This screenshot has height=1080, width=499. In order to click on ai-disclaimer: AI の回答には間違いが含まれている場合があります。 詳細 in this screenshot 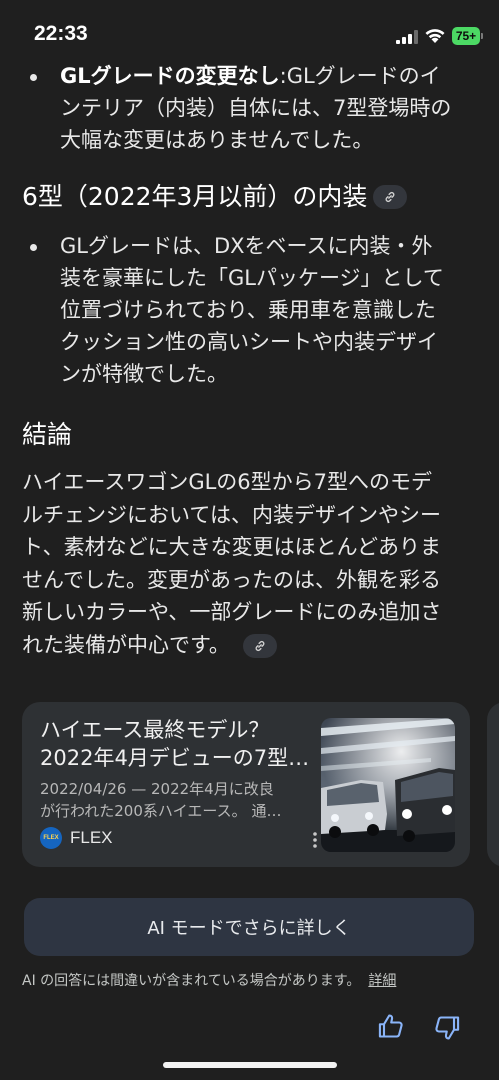, I will do `click(209, 980)`.